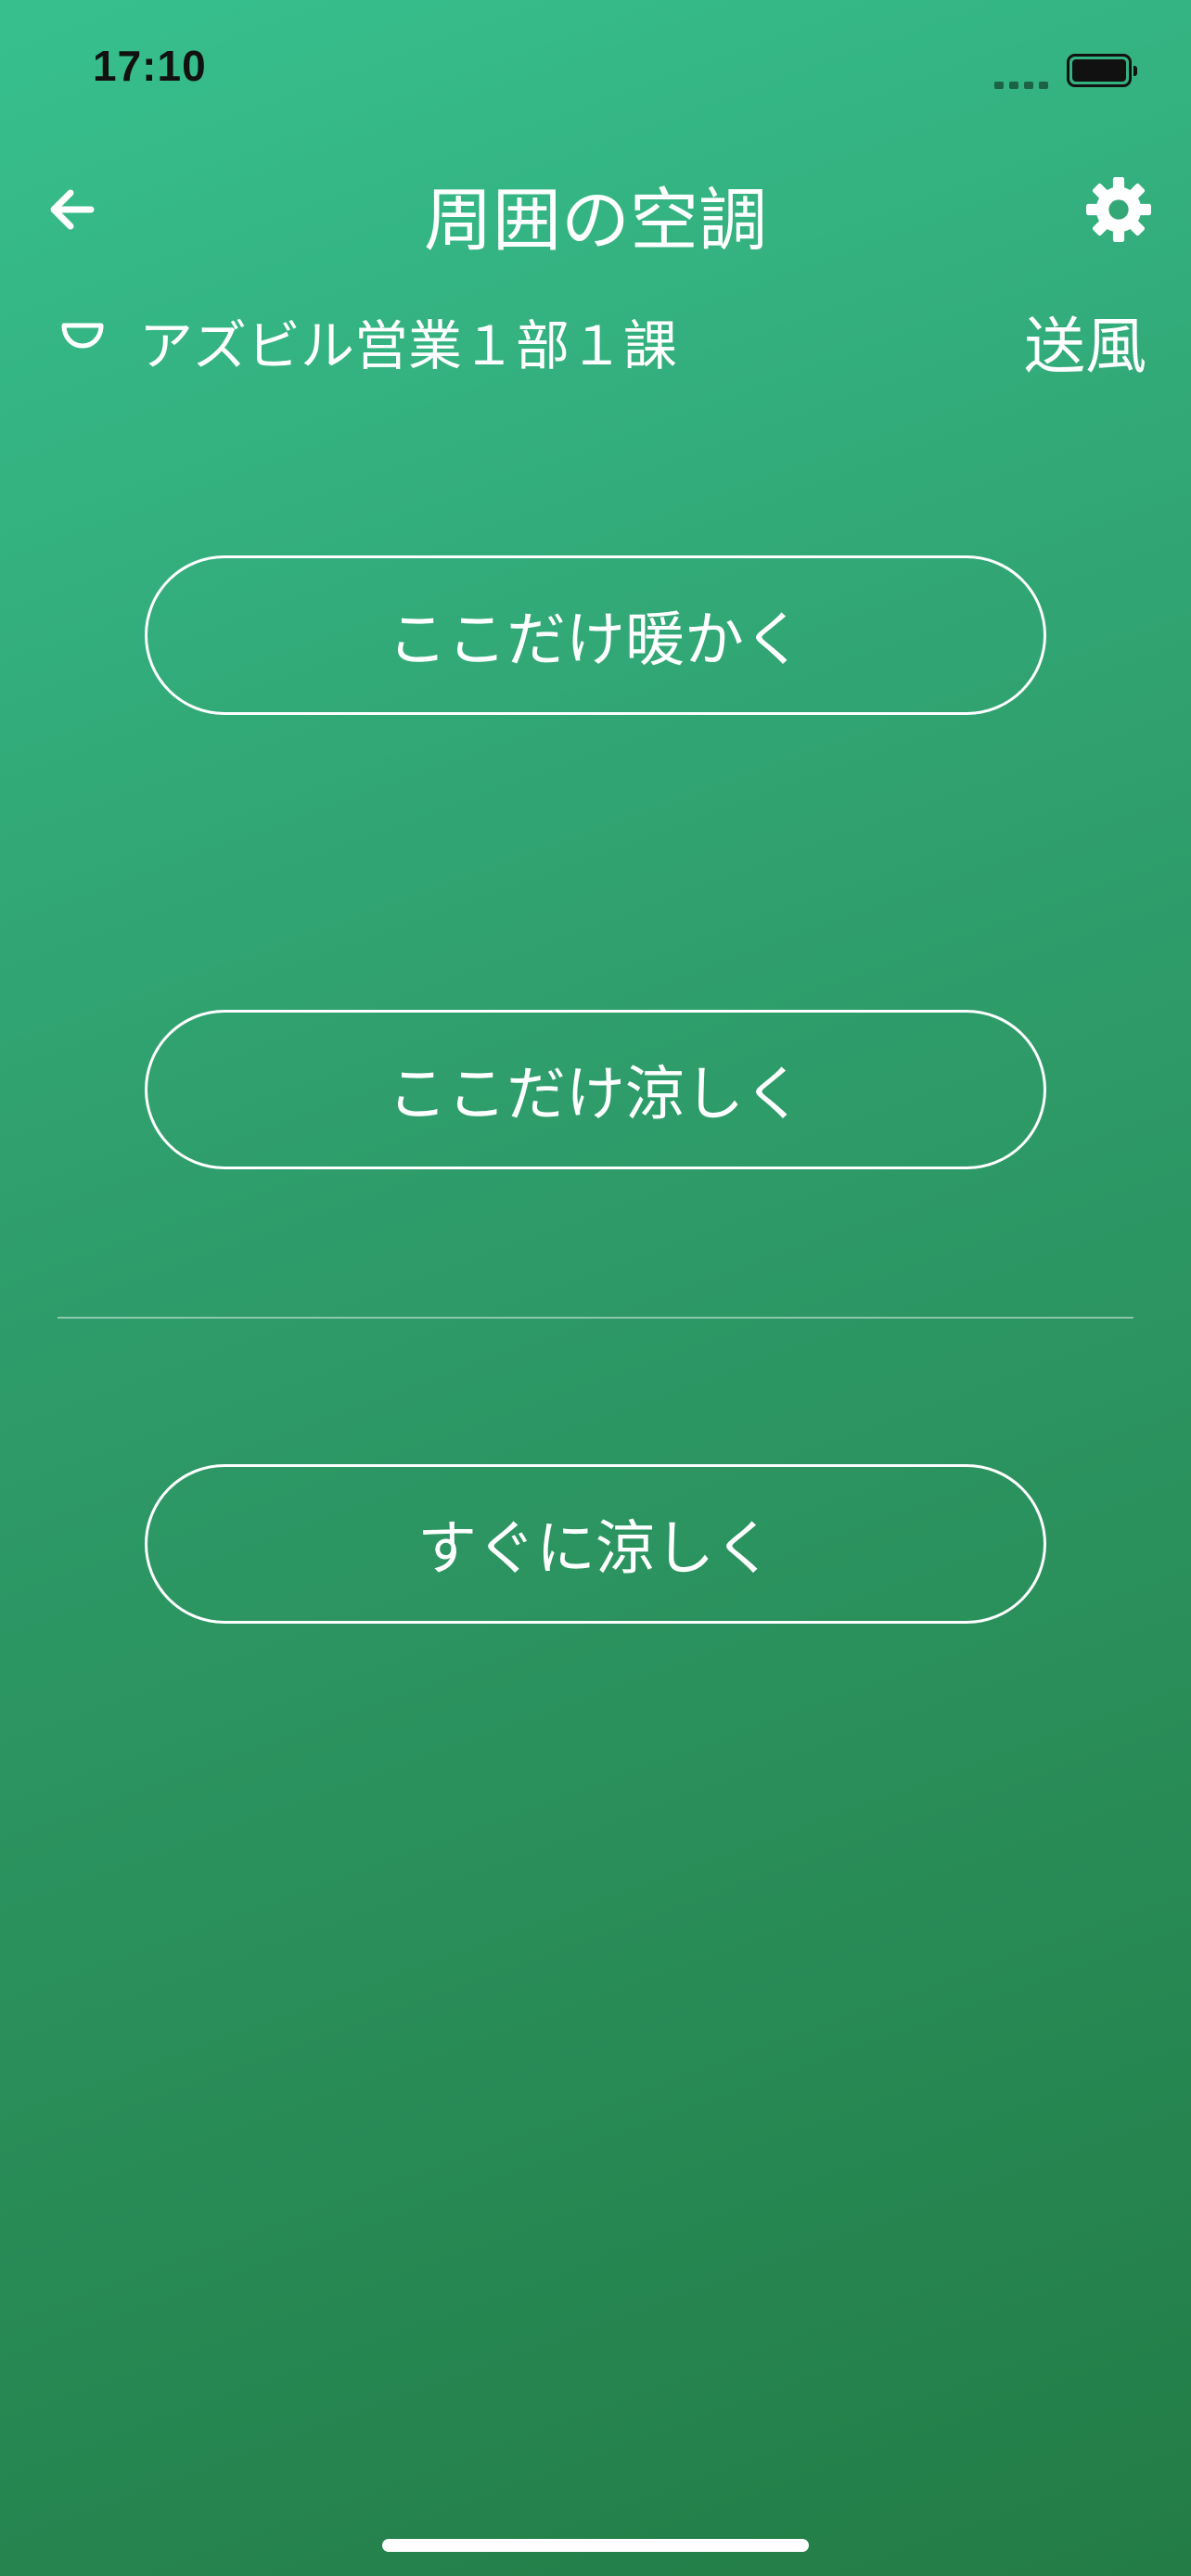 This screenshot has height=2576, width=1191. Describe the element at coordinates (82, 336) in the screenshot. I see `location-icon` at that location.